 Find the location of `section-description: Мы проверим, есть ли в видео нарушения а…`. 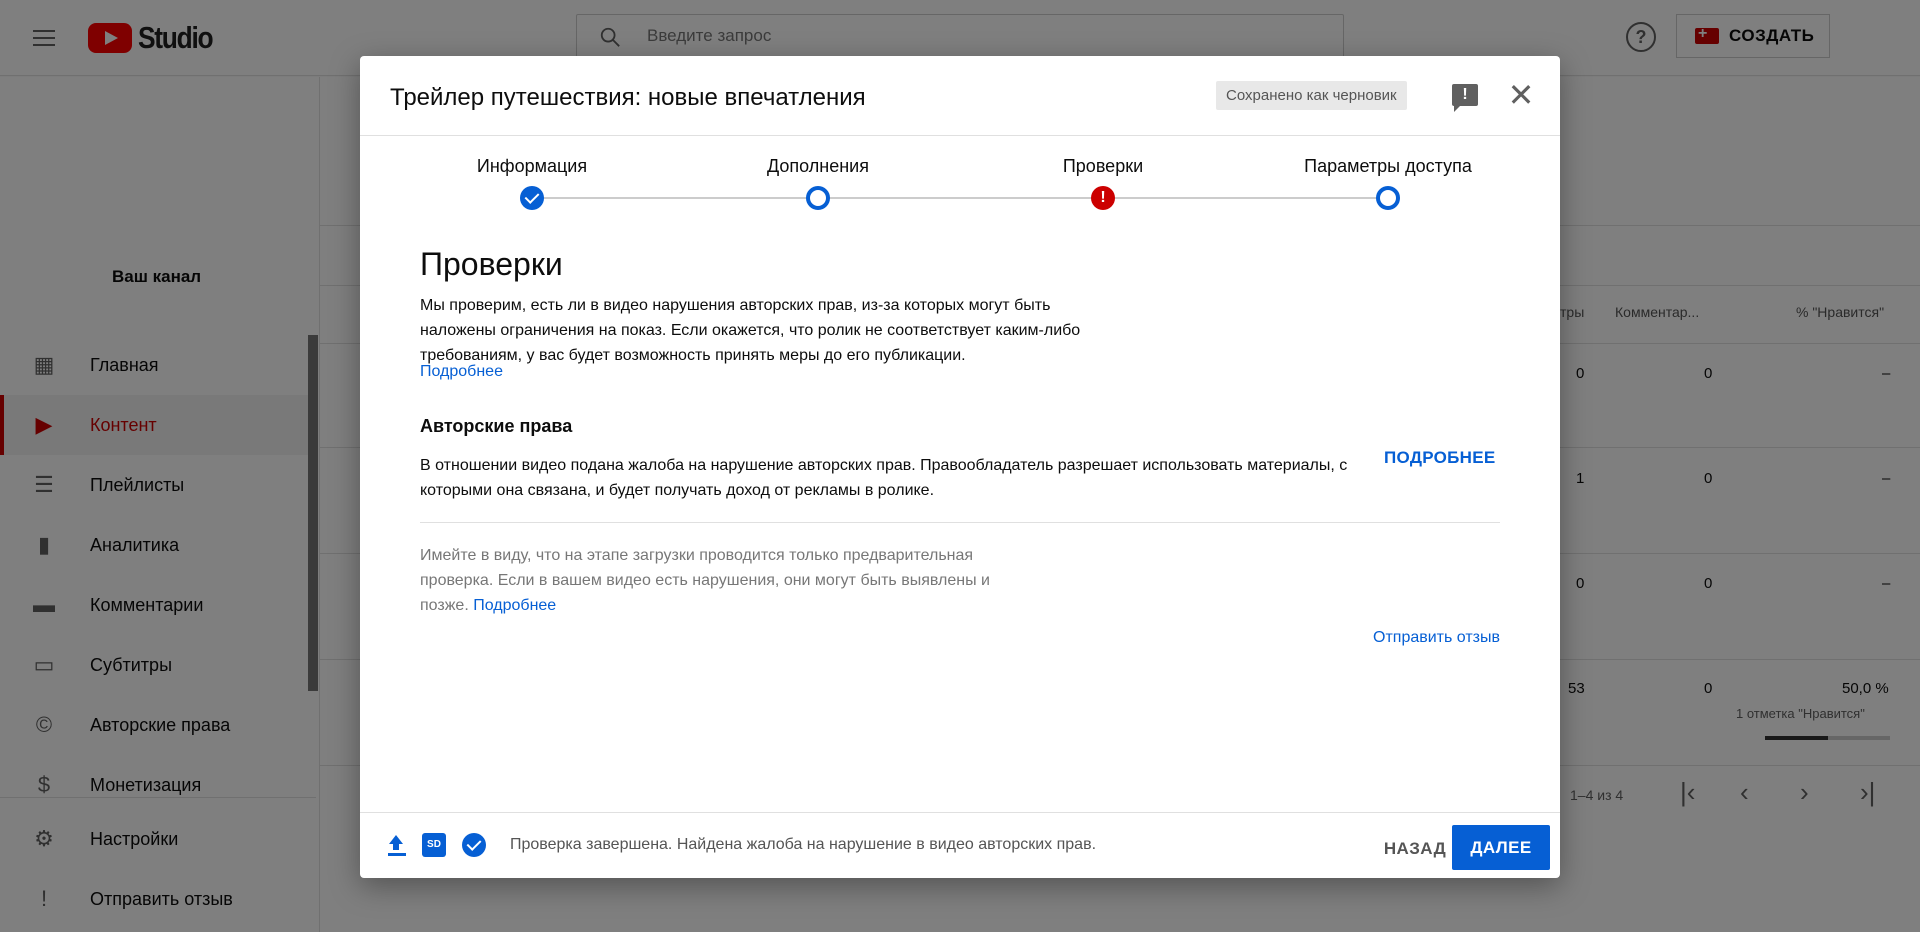

section-description: Мы проверим, есть ли в видео нарушения а… is located at coordinates (750, 330).